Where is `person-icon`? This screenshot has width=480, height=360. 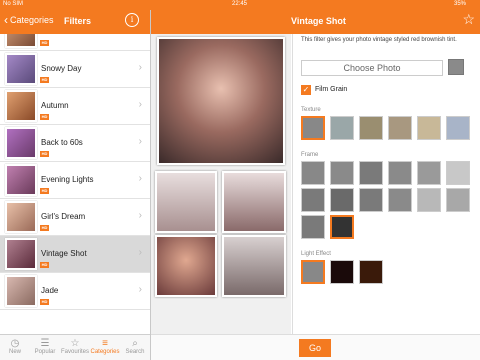
person-icon is located at coordinates (456, 67).